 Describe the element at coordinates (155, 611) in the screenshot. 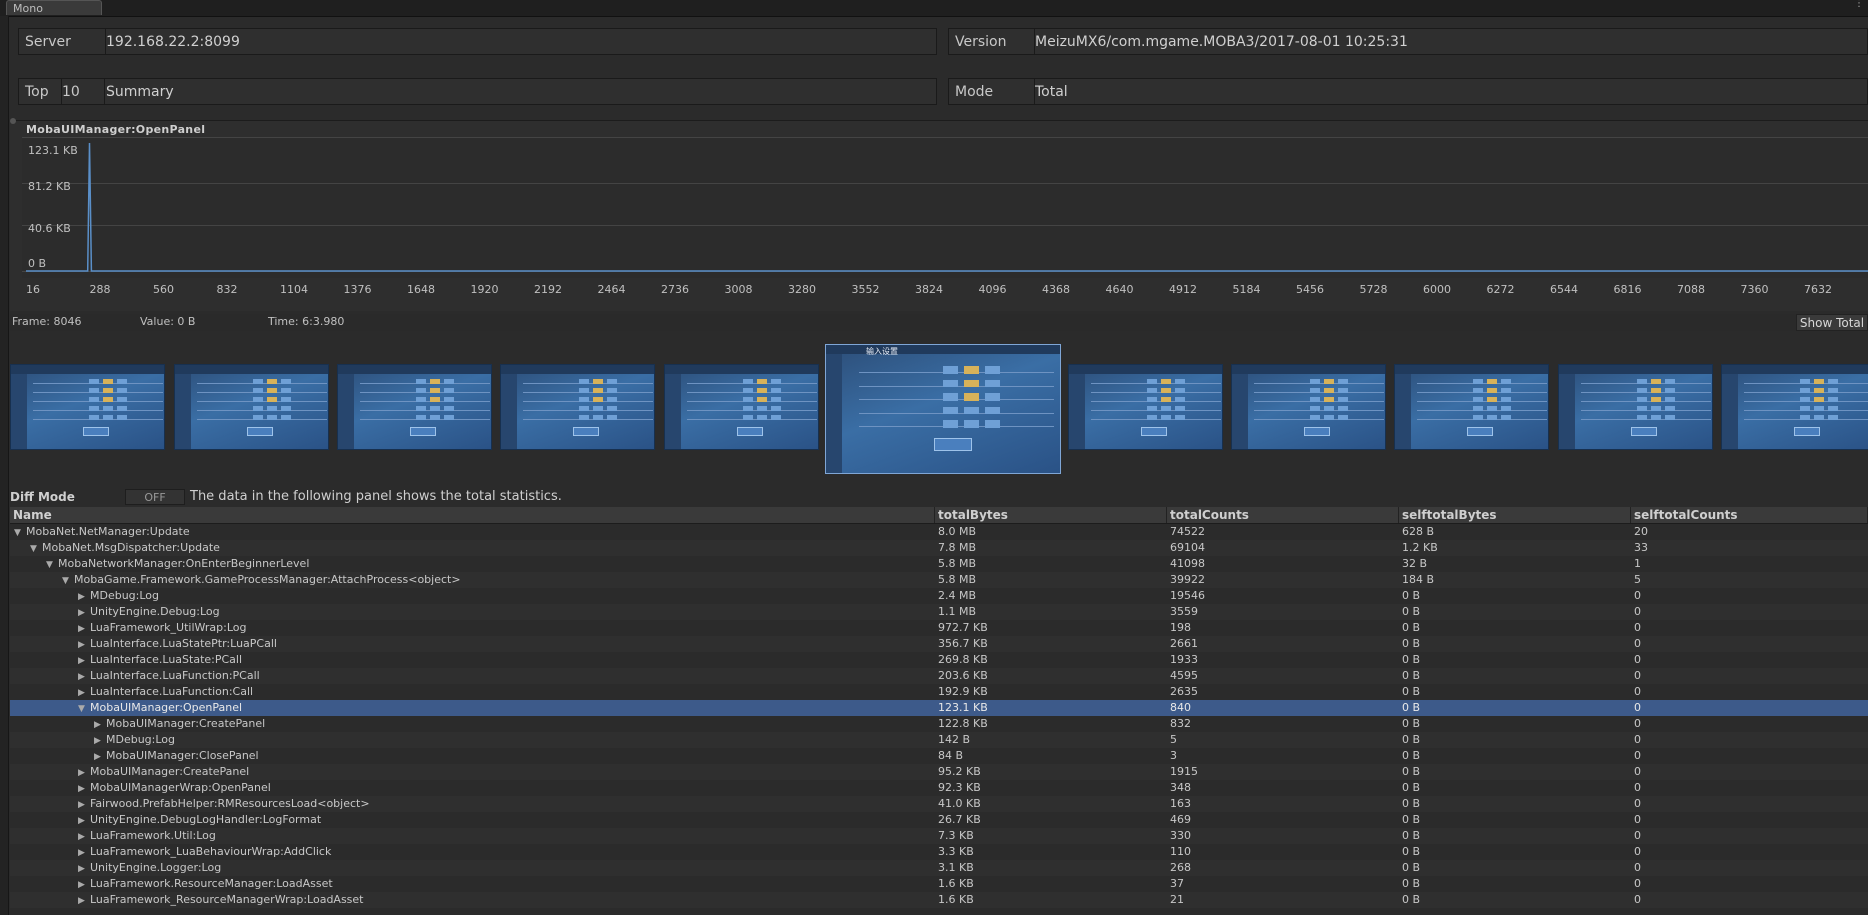

I see `row-name-text: UnityEngine.Debug:Log` at that location.